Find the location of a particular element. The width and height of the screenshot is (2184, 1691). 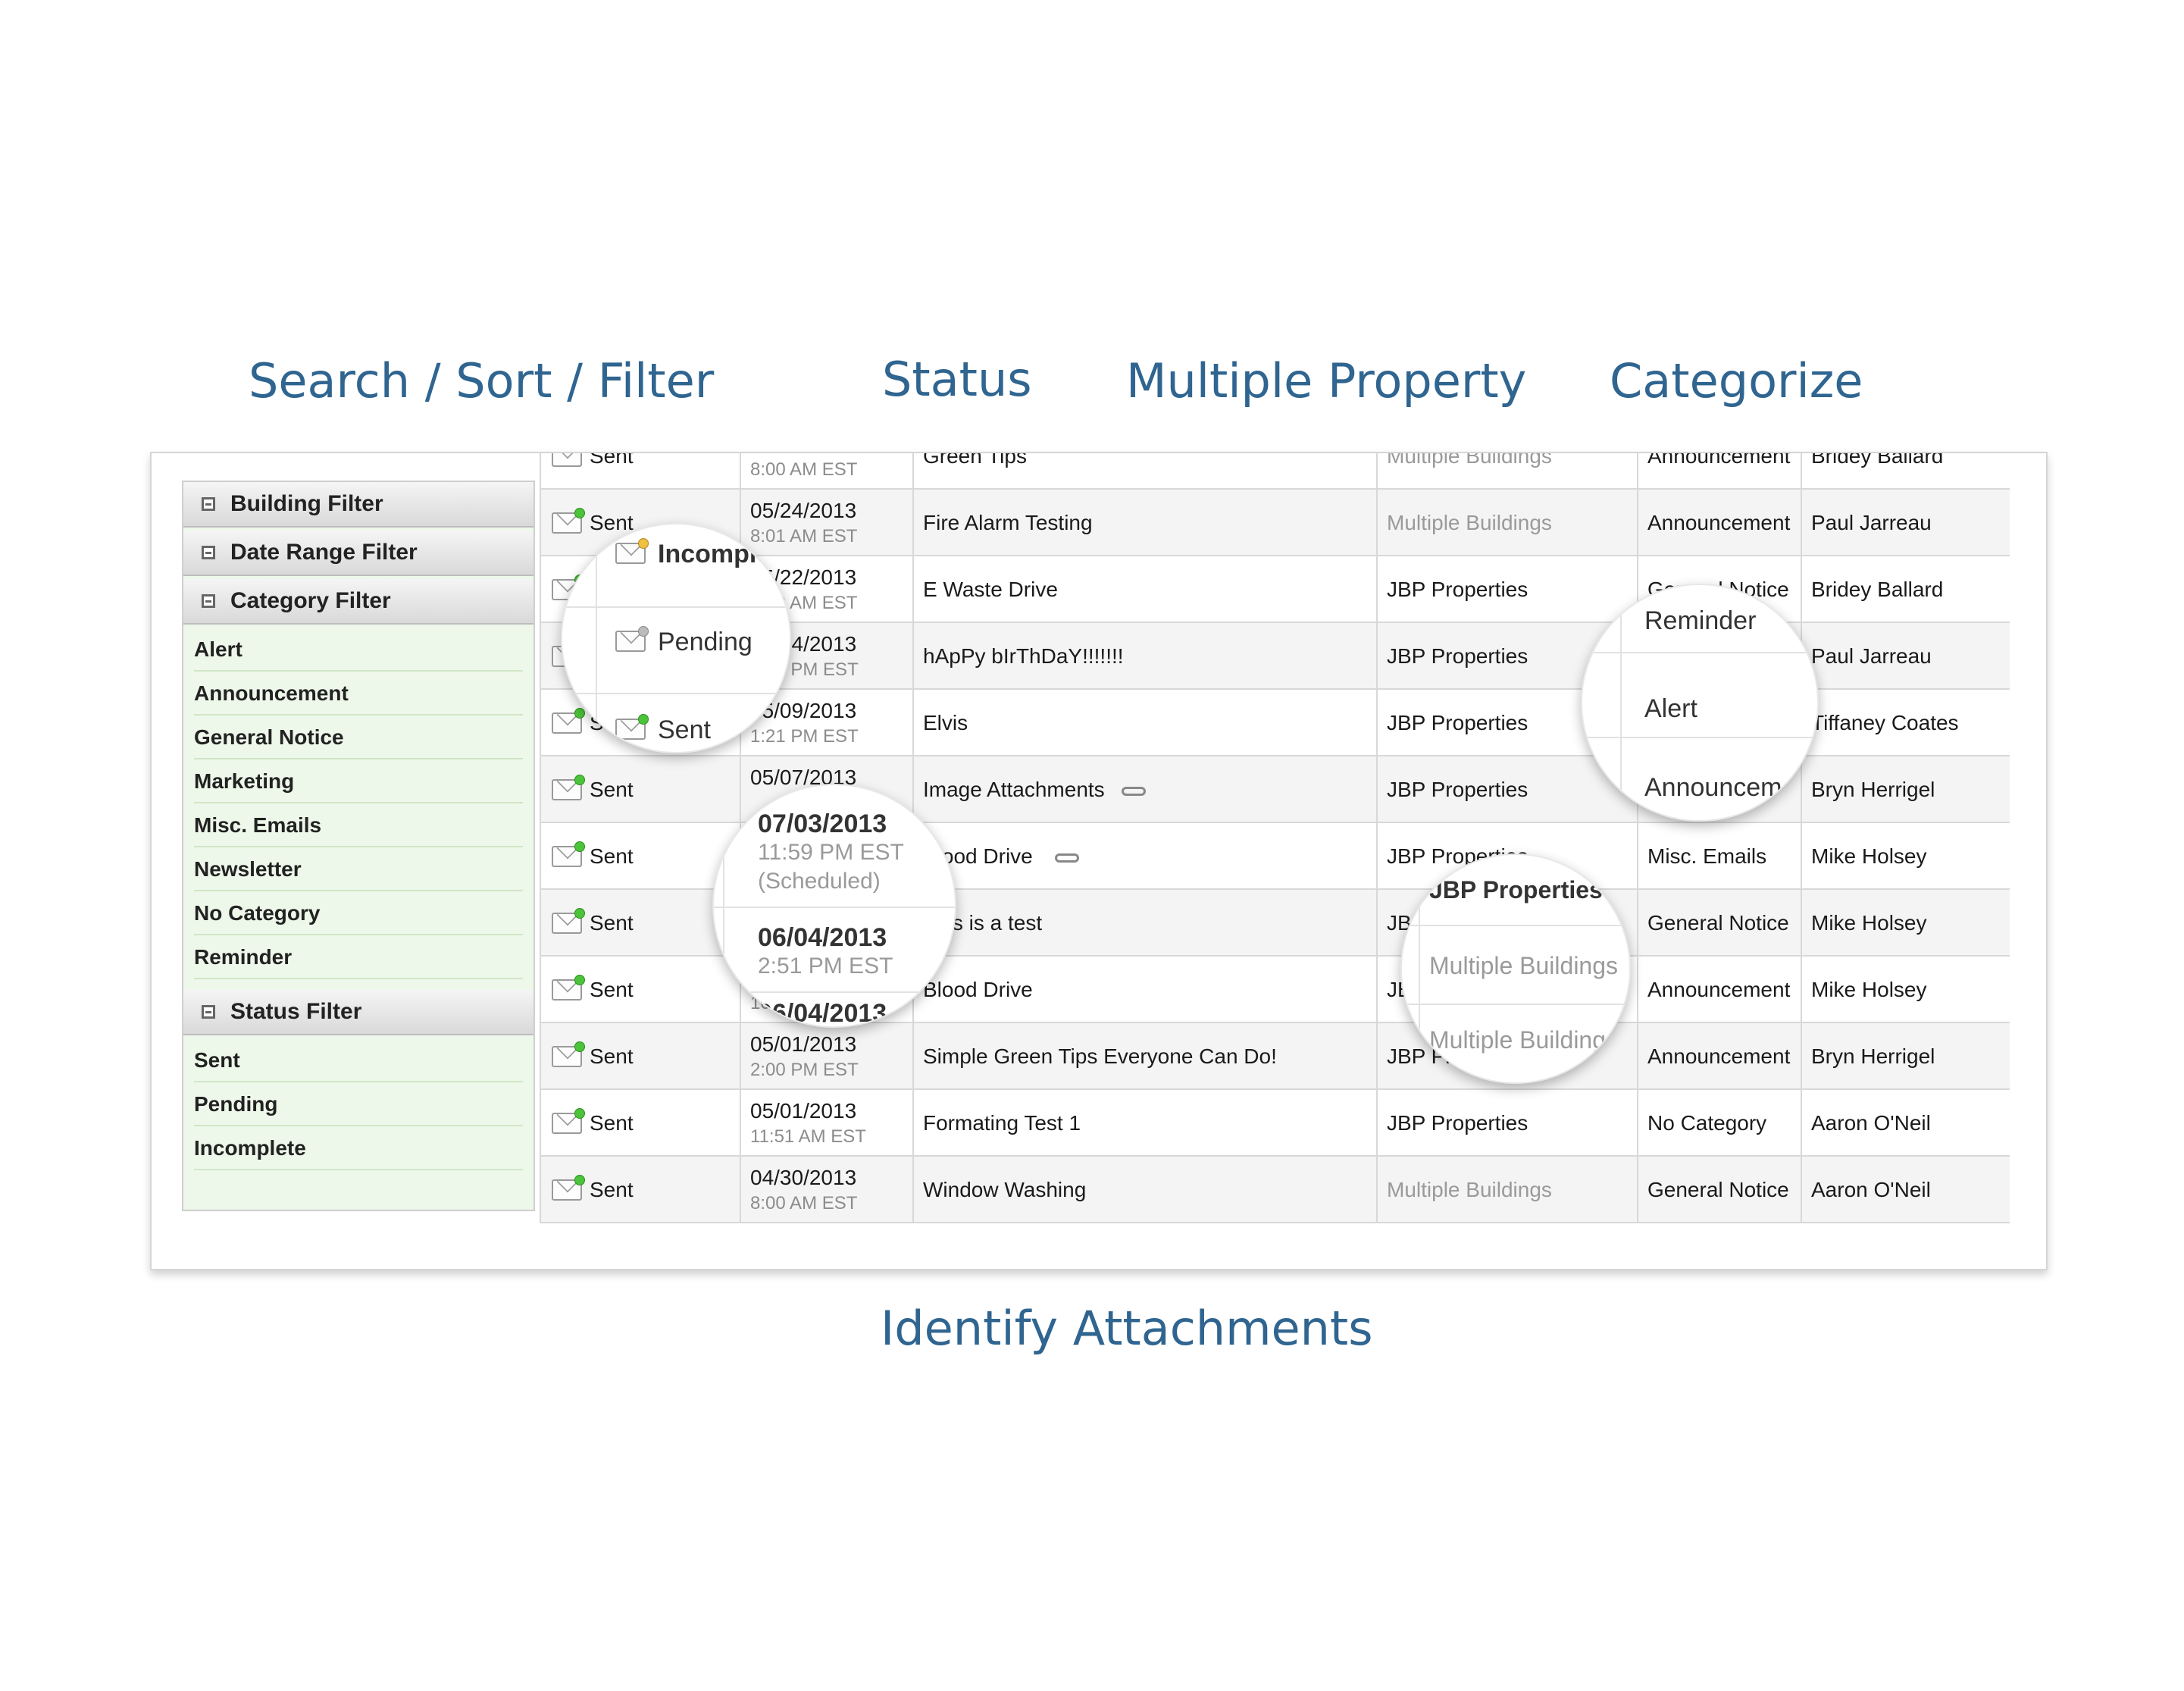

caption-search-sort-filter: Search / Sort / Filter is located at coordinates (482, 381).